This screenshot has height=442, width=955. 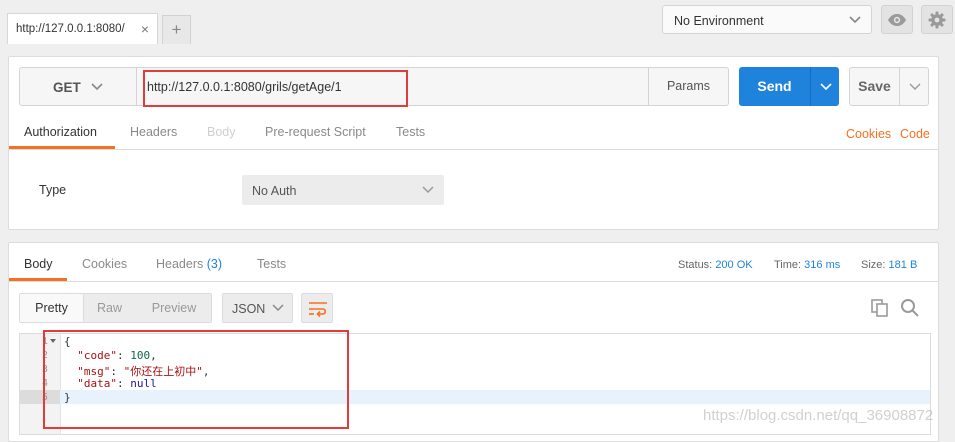 What do you see at coordinates (818, 415) in the screenshot?
I see `watermark: https://blog.csdn.net/qq_36908872` at bounding box center [818, 415].